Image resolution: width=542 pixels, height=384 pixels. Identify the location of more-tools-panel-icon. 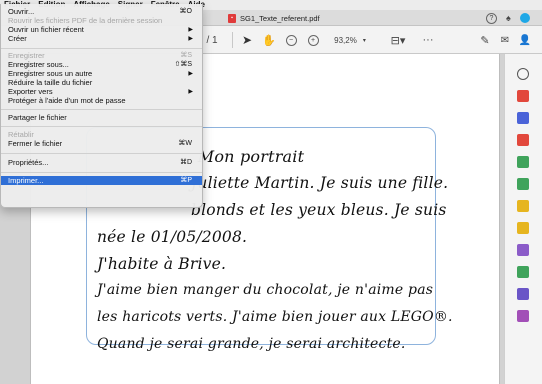
(523, 316).